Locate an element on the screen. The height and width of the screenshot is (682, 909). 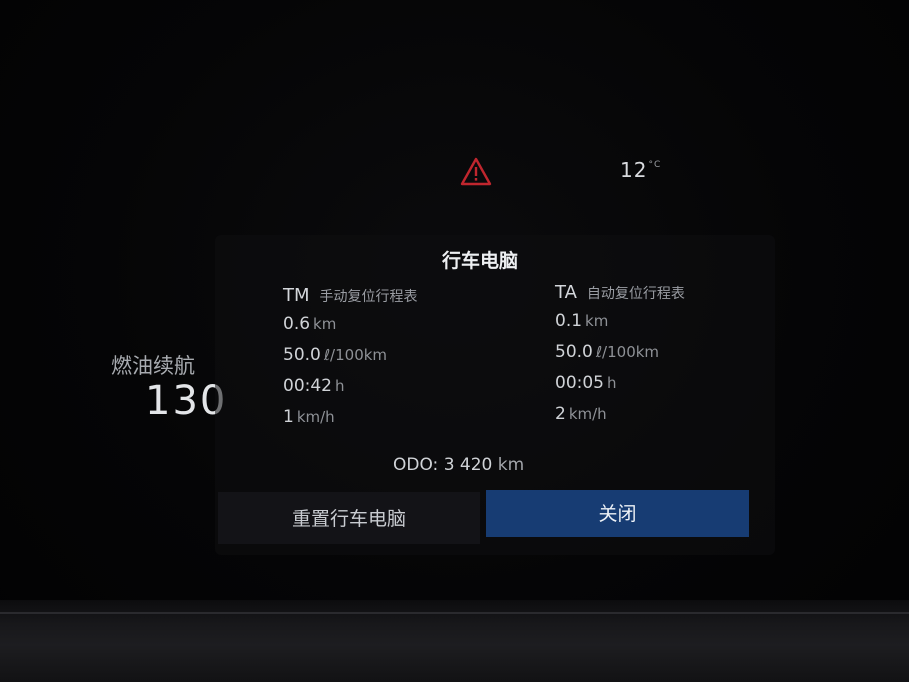
tm-code: TM is located at coordinates (296, 295).